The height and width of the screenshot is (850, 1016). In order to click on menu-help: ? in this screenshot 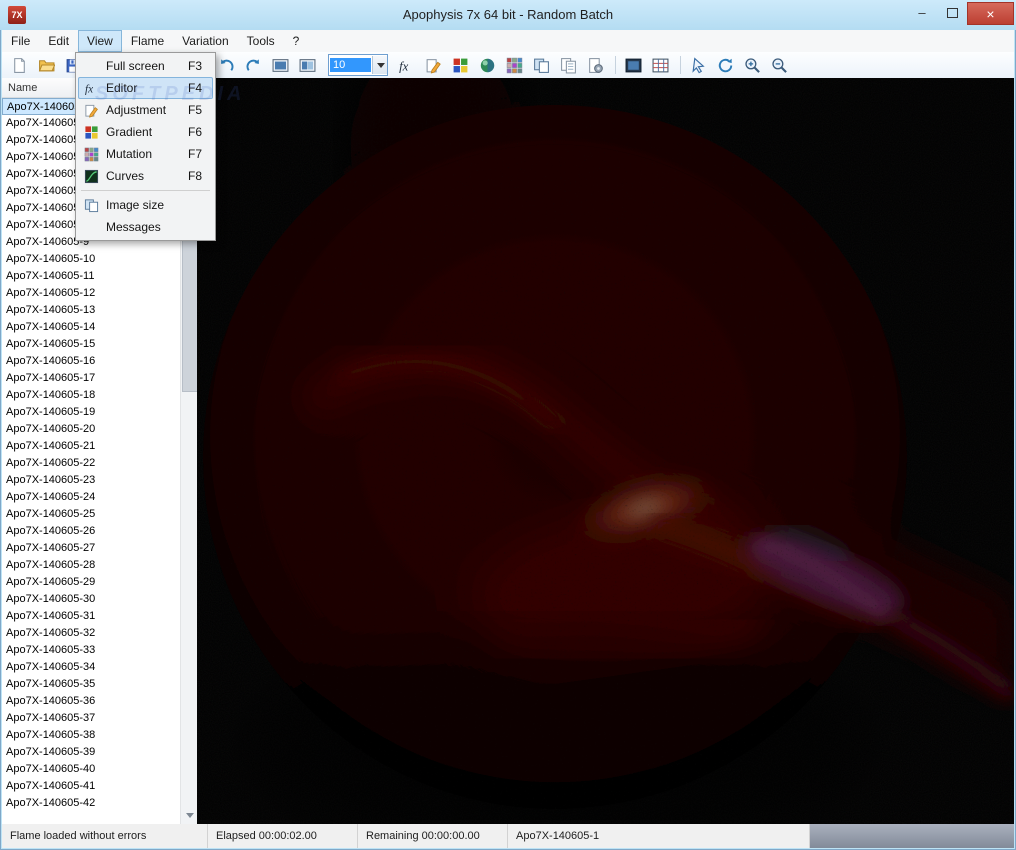, I will do `click(296, 41)`.